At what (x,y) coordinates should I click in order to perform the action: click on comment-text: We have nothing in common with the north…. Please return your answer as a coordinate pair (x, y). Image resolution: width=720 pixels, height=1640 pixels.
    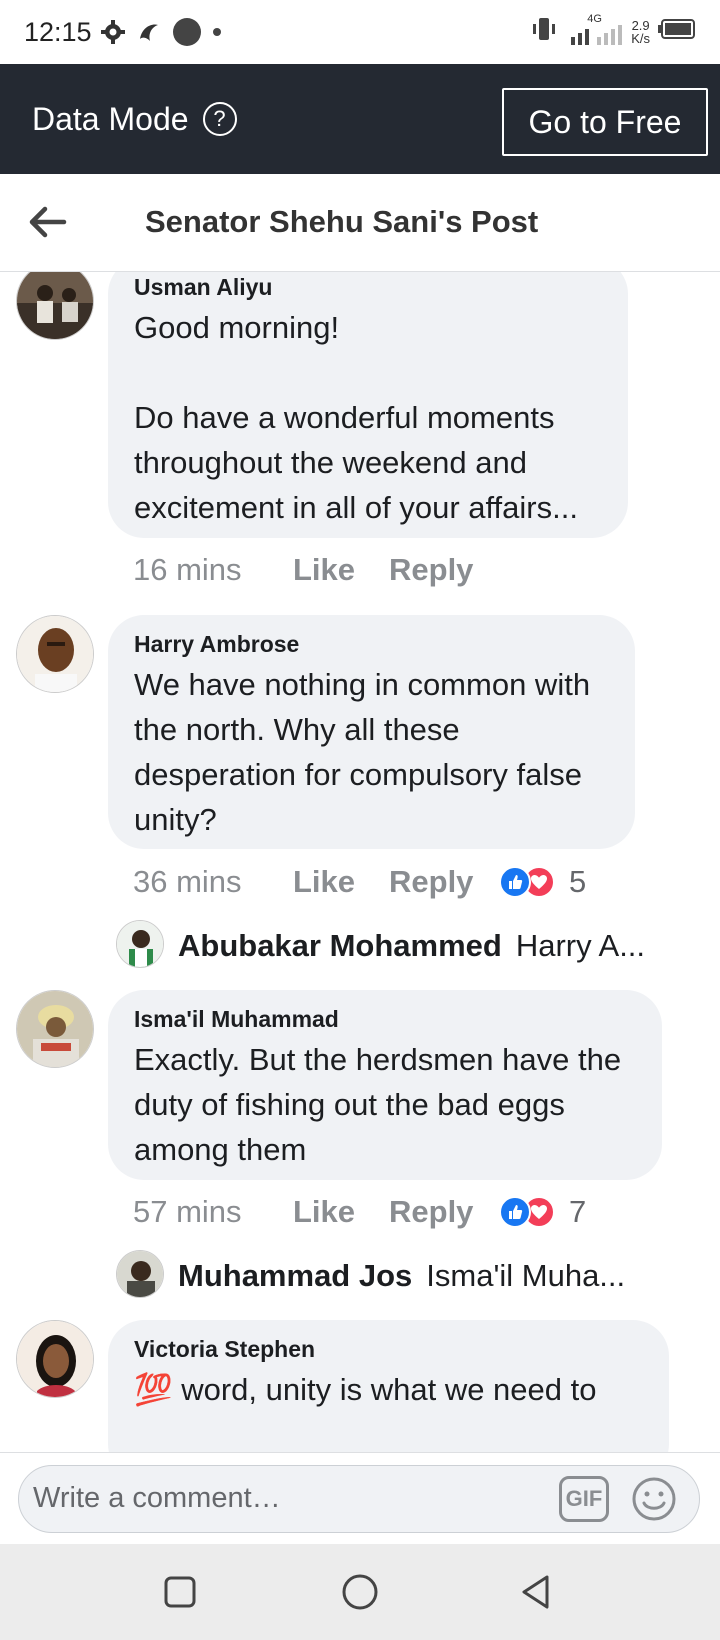
    Looking at the image, I should click on (362, 752).